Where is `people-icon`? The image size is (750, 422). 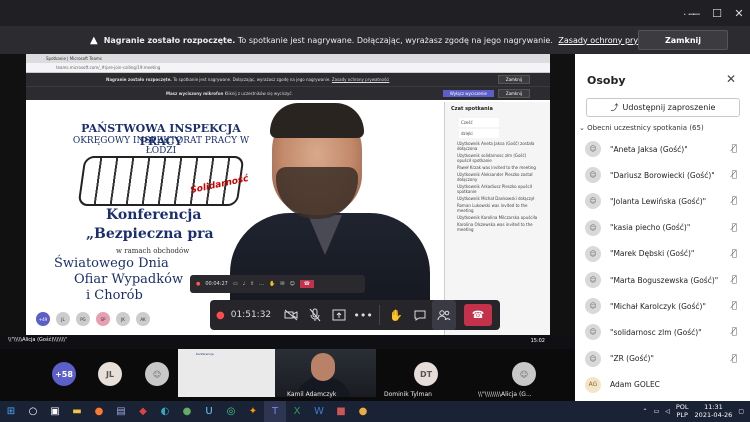
people-icon is located at coordinates (444, 315).